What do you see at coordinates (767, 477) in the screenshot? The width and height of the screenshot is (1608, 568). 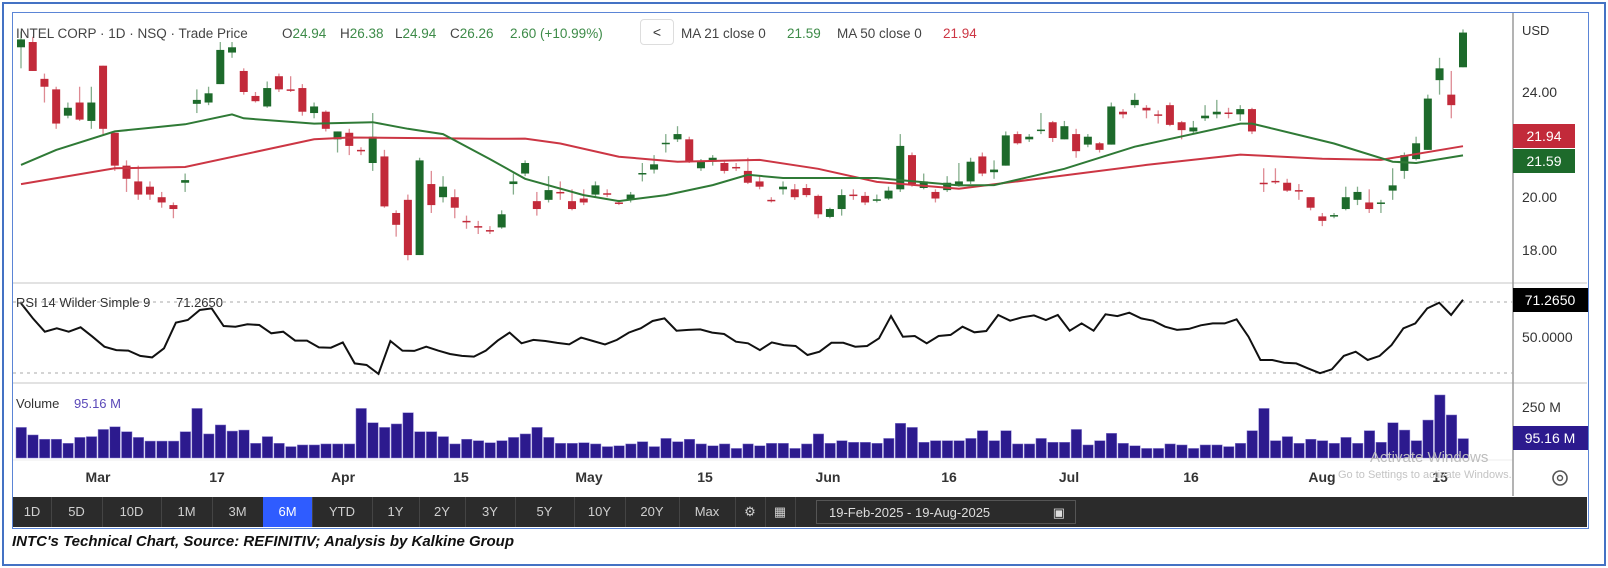 I see `date-axis: Mar 17 Apr 15 May 15 Jun 16 Jul 16 Aug 15` at bounding box center [767, 477].